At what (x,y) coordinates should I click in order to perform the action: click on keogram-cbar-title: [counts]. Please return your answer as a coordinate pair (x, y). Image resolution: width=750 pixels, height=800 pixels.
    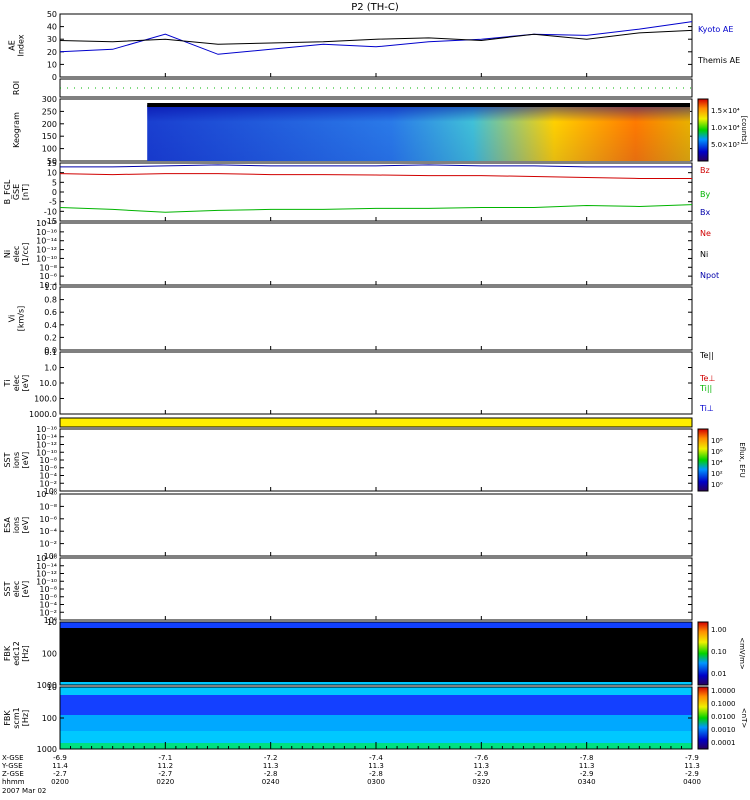
    Looking at the image, I should click on (744, 130).